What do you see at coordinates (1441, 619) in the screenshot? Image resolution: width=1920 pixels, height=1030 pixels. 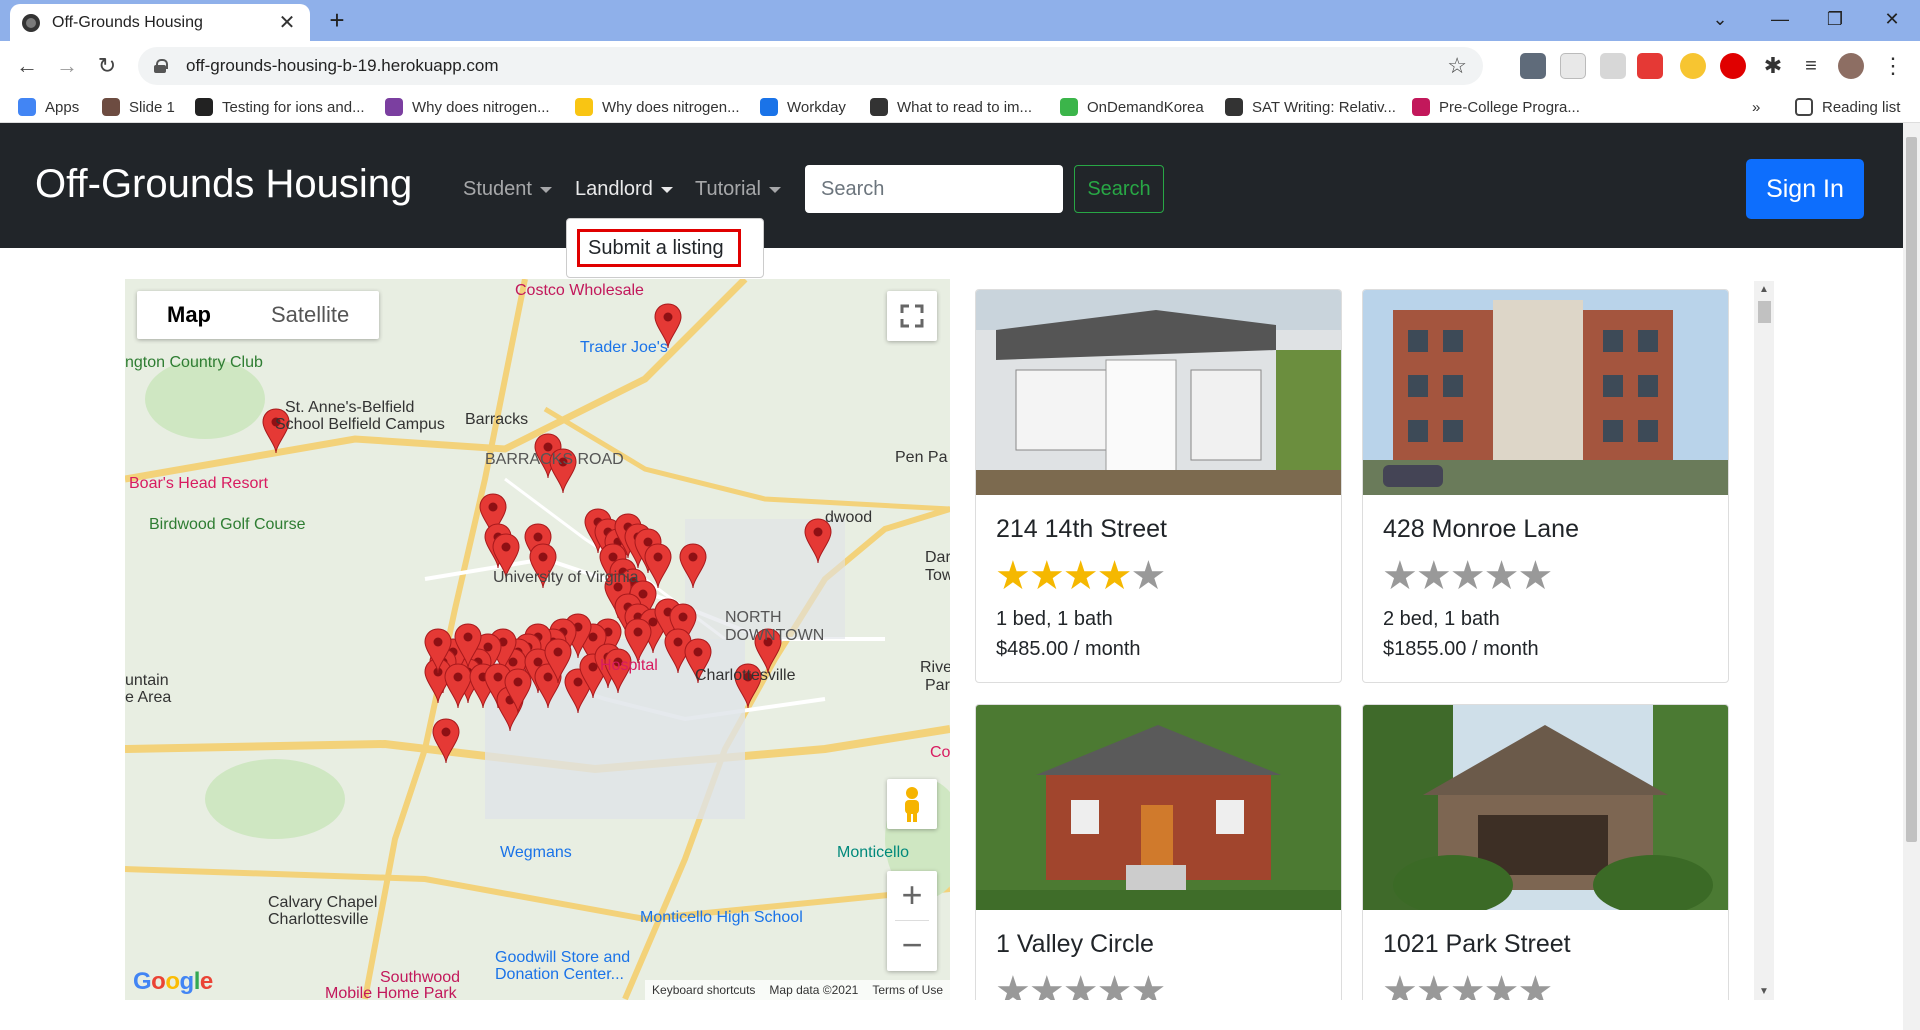 I see `listing-beds: 2 bed, 1 bath` at bounding box center [1441, 619].